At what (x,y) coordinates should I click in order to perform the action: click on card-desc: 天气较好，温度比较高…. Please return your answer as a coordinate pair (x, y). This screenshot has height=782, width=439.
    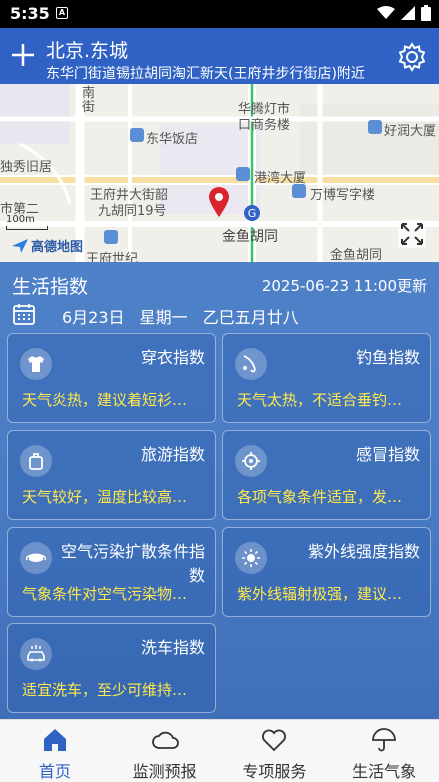
    Looking at the image, I should click on (105, 497).